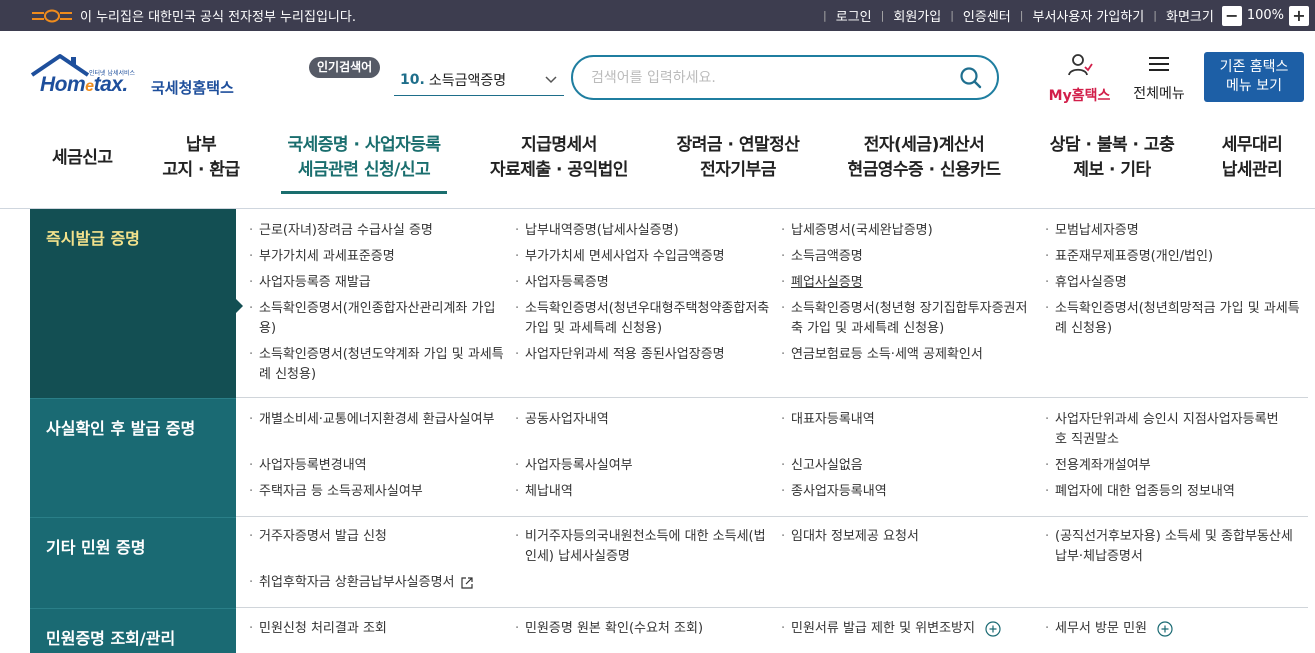 Image resolution: width=1315 pixels, height=653 pixels. Describe the element at coordinates (374, 420) in the screenshot. I see `menu-item: 개별소비세·교통에너지환경세 환급사실여부` at that location.